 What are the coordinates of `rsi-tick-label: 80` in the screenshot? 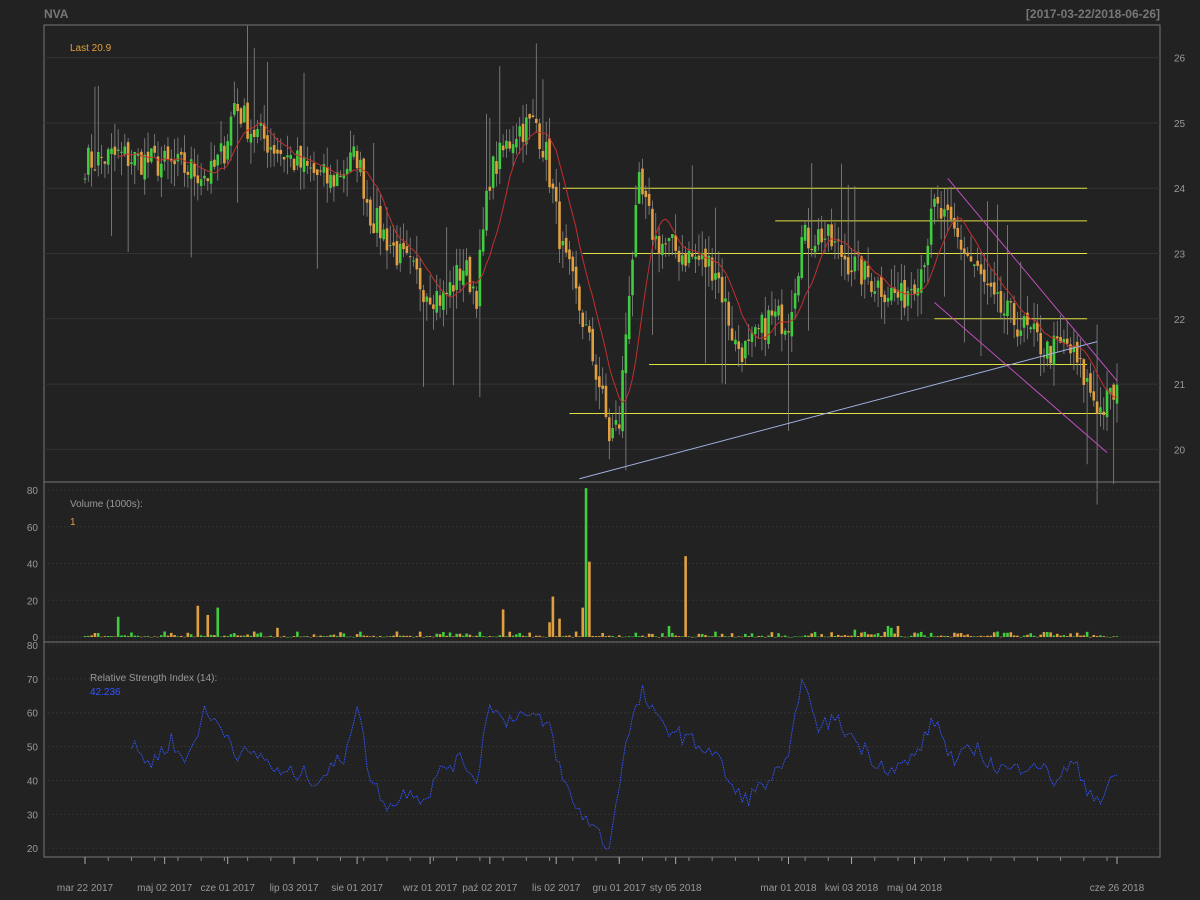 It's located at (33, 646).